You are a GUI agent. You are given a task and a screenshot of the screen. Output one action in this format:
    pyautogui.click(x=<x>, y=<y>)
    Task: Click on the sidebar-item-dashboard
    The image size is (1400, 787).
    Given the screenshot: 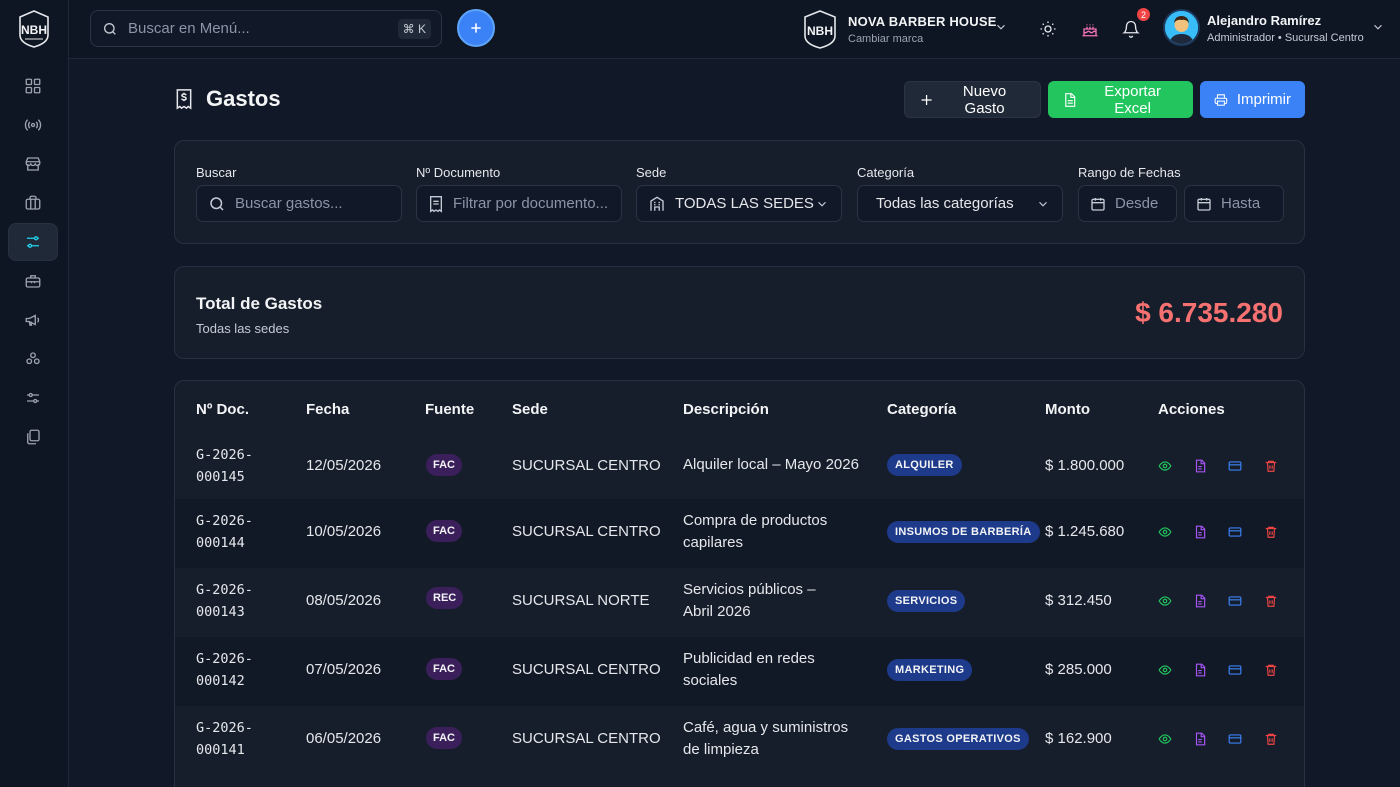 What is the action you would take?
    pyautogui.click(x=33, y=86)
    